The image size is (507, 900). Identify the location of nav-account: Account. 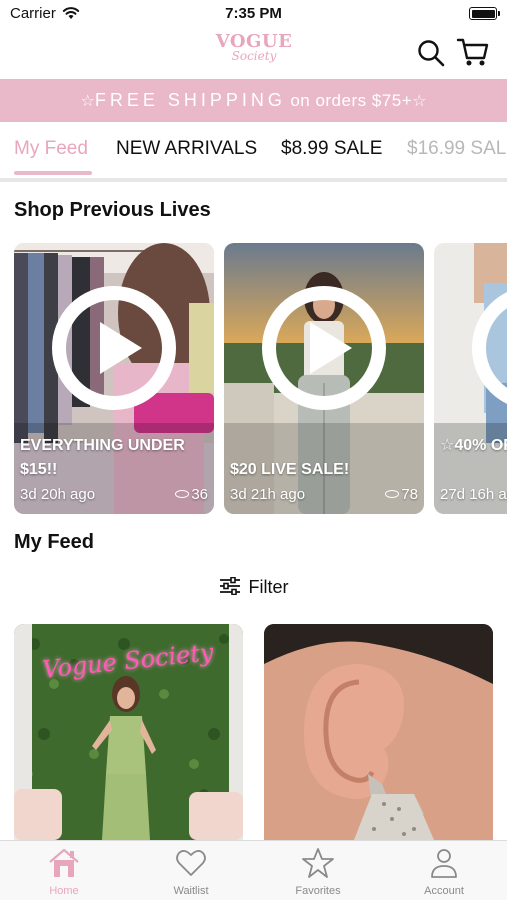
(444, 873).